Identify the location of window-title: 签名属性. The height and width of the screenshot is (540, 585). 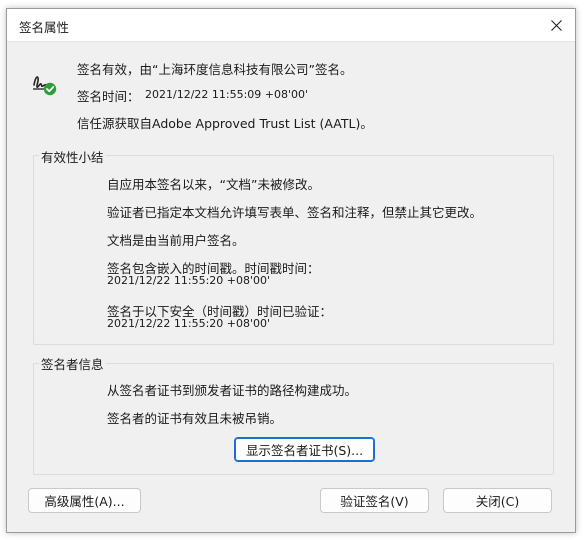
(44, 27).